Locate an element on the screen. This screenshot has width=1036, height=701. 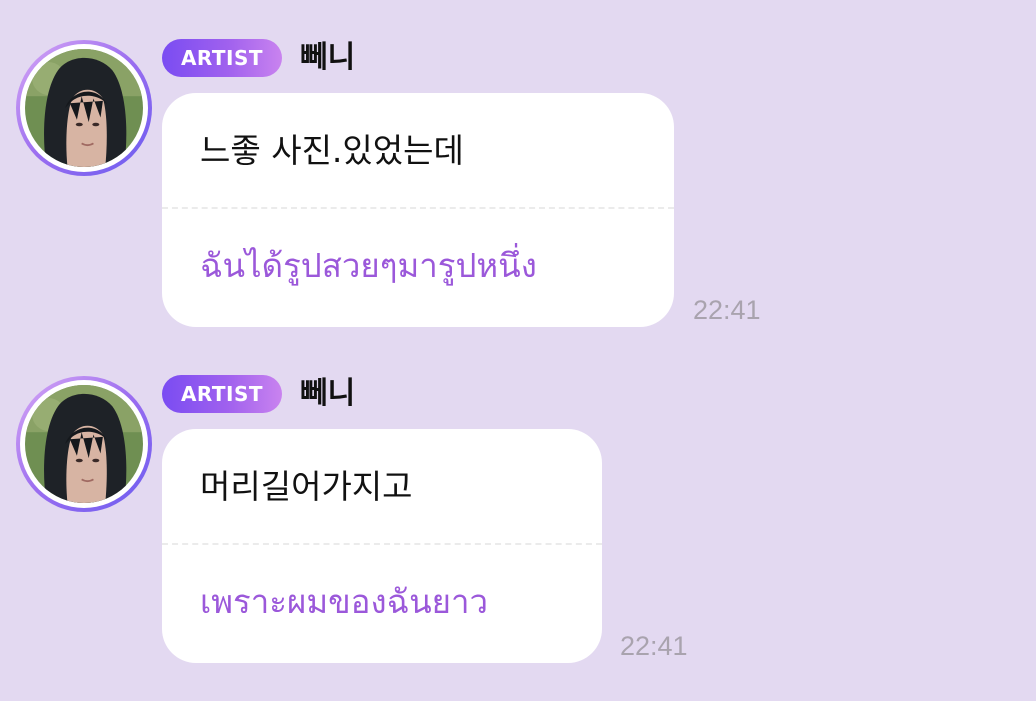
bubble-divider is located at coordinates (382, 544).